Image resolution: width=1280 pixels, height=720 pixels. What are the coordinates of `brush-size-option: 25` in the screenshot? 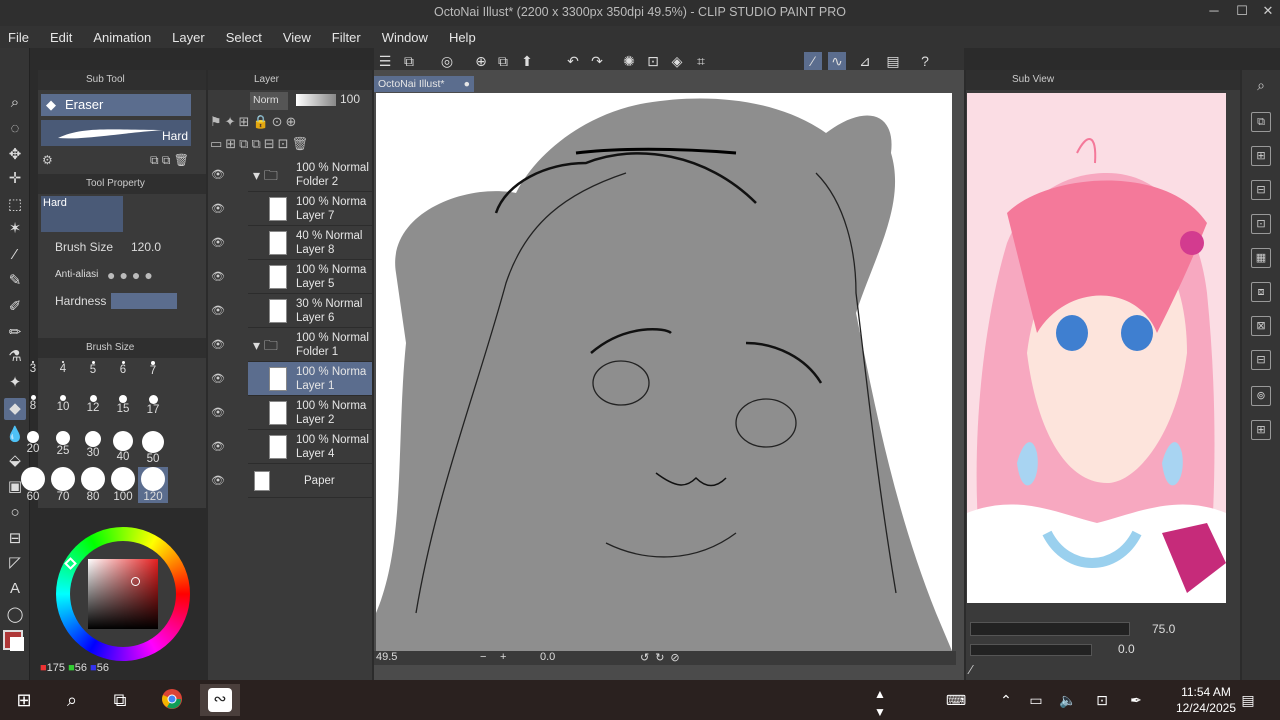 It's located at (63, 444).